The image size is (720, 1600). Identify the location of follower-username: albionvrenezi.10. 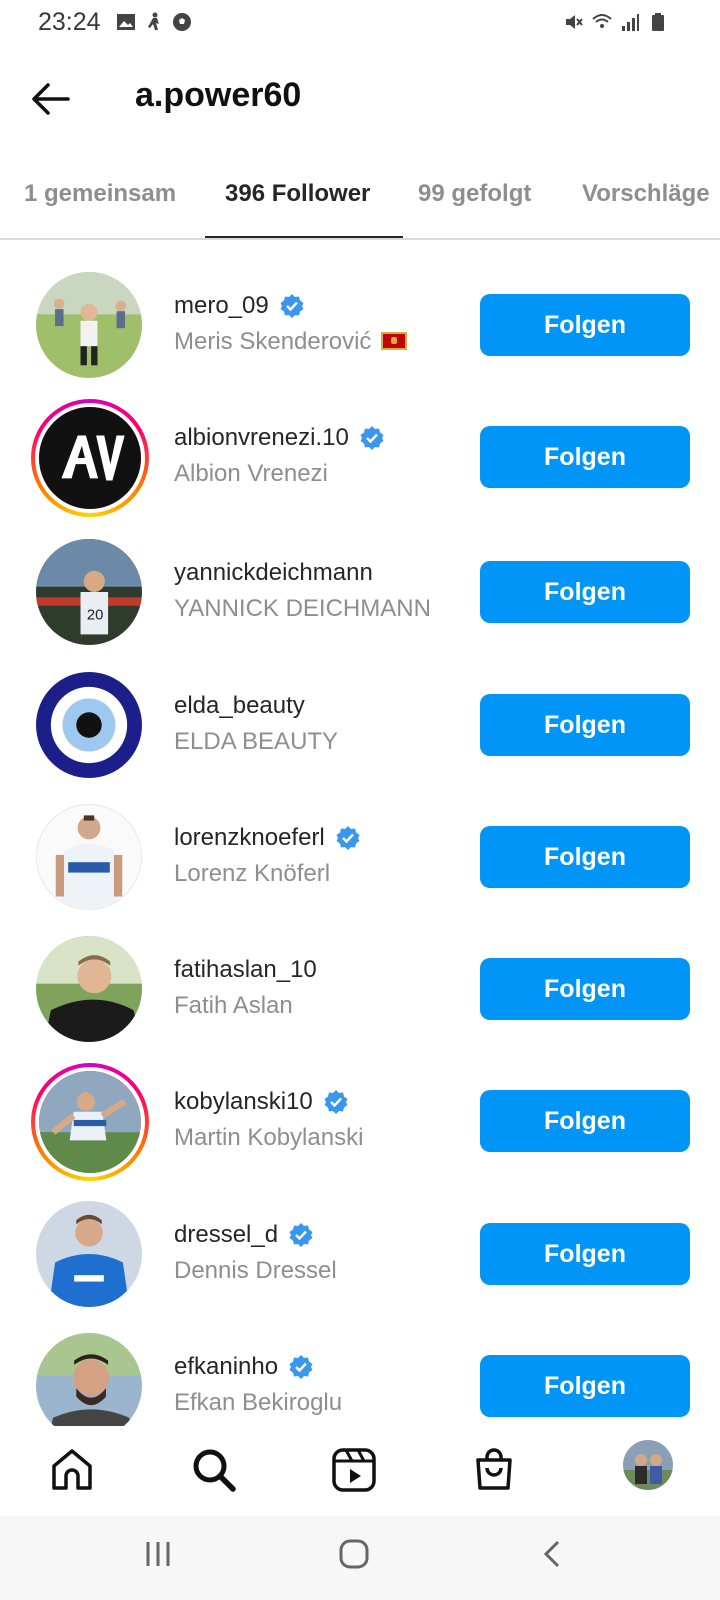
(261, 438).